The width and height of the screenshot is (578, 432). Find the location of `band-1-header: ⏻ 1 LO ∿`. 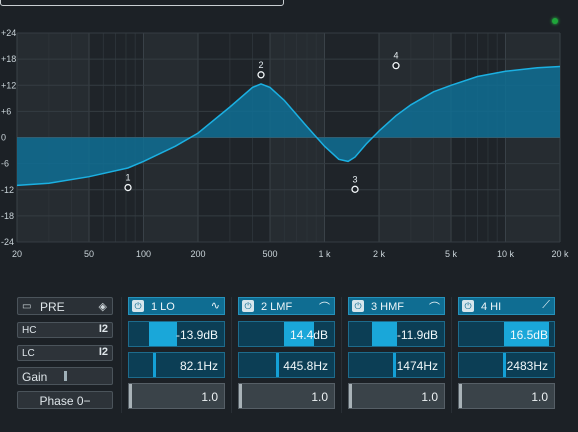

band-1-header: ⏻ 1 LO ∿ is located at coordinates (176, 306).